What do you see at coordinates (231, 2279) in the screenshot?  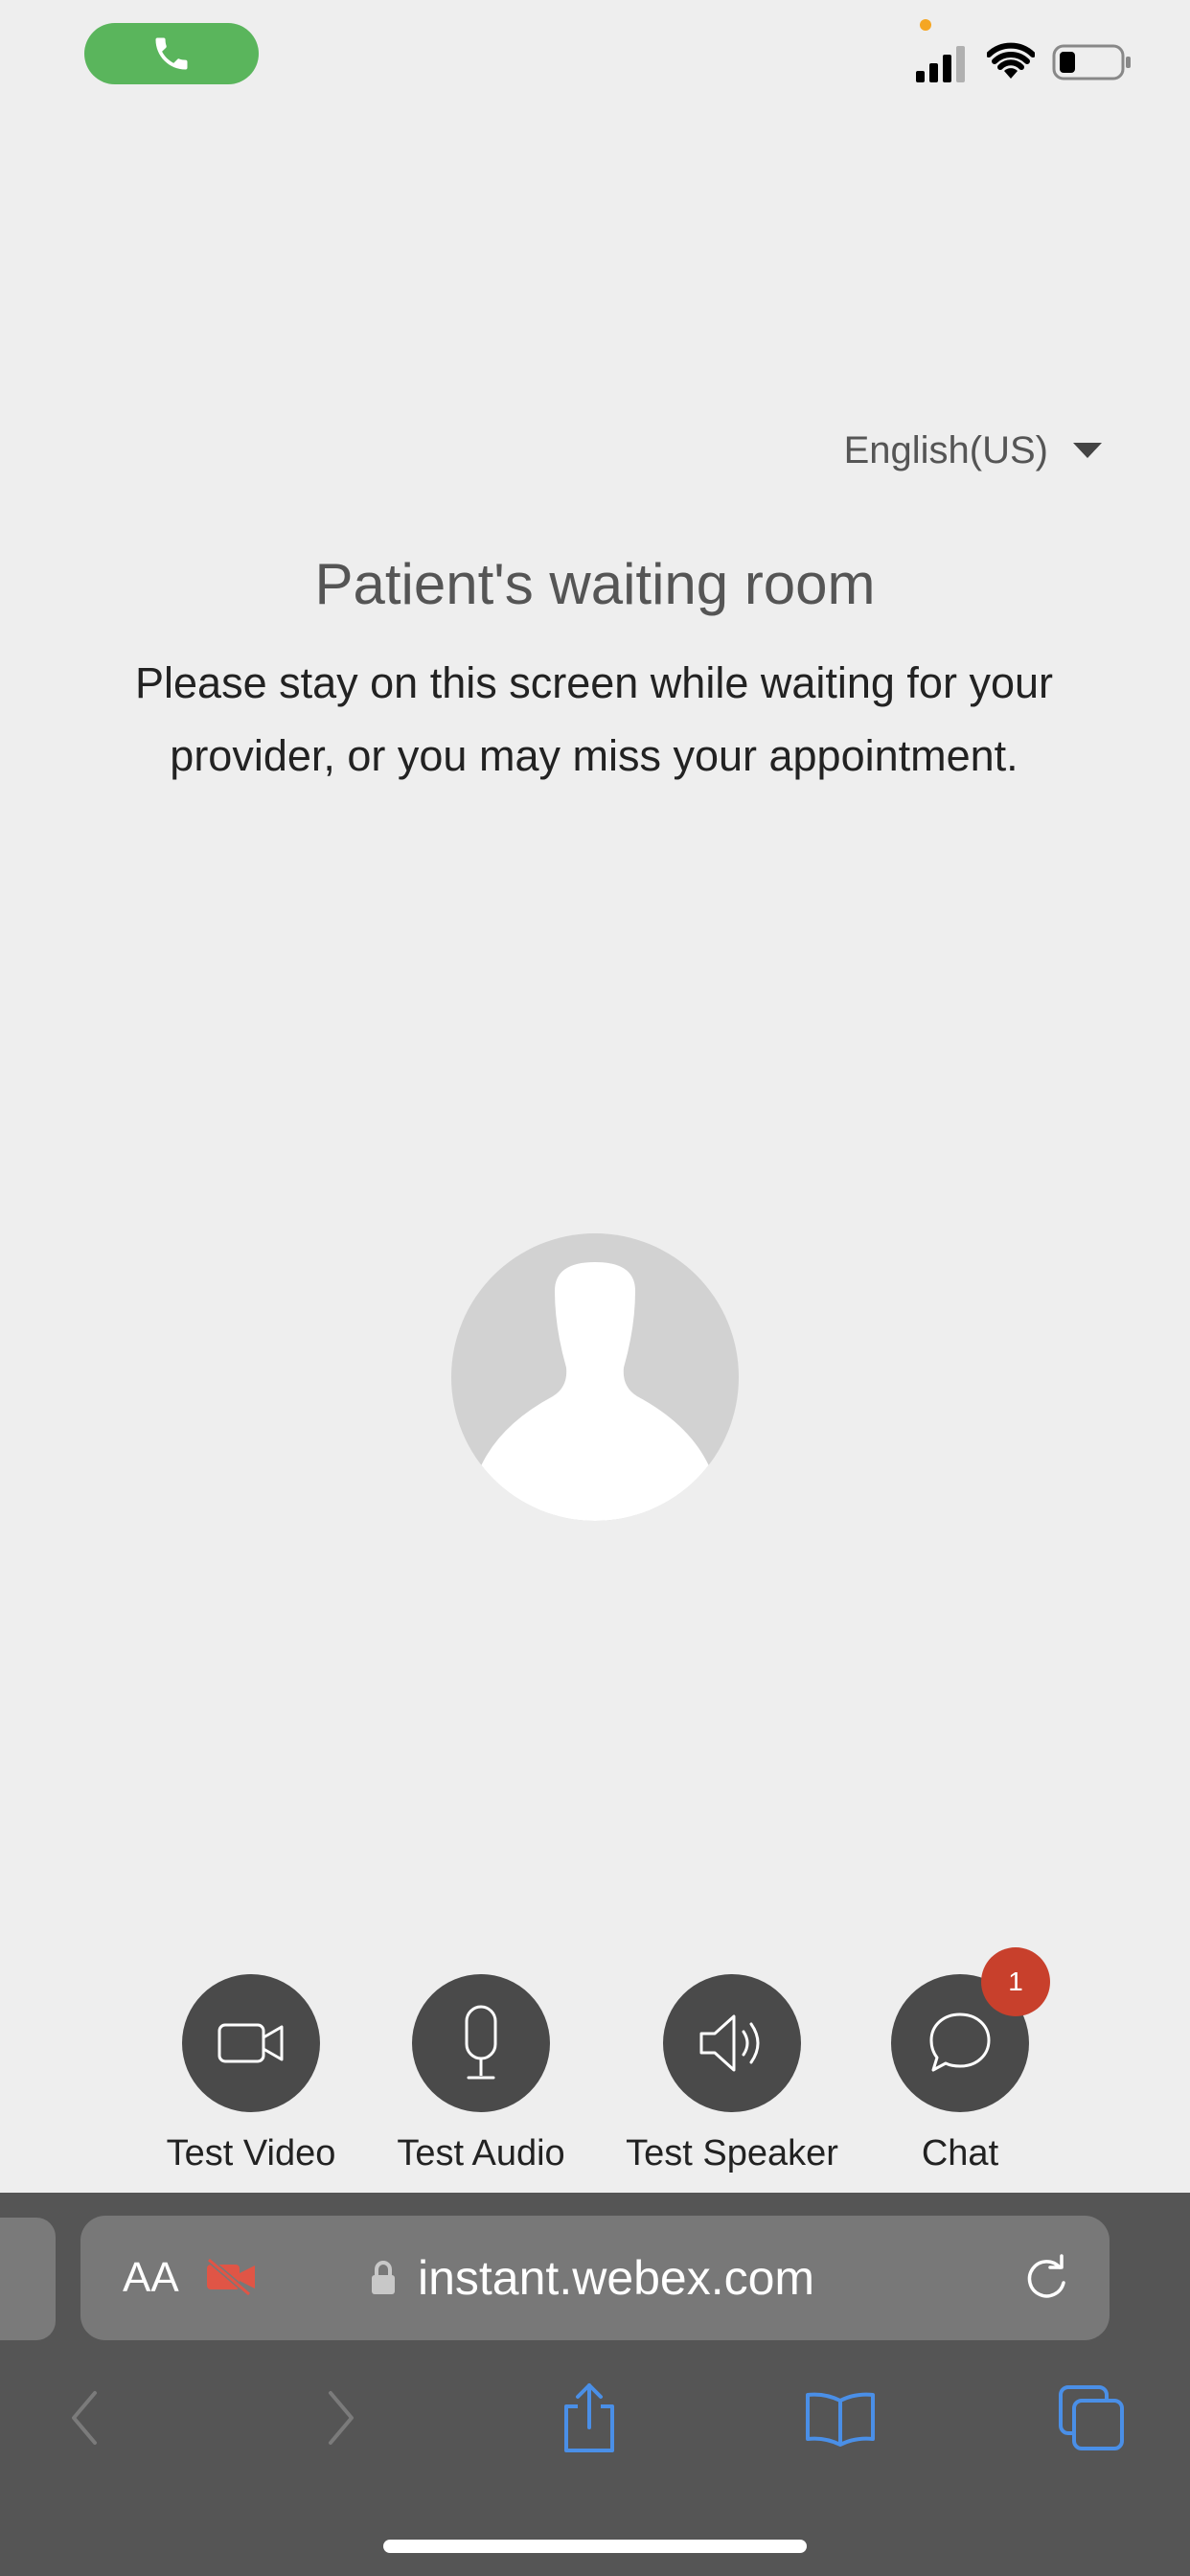 I see `video-off-icon` at bounding box center [231, 2279].